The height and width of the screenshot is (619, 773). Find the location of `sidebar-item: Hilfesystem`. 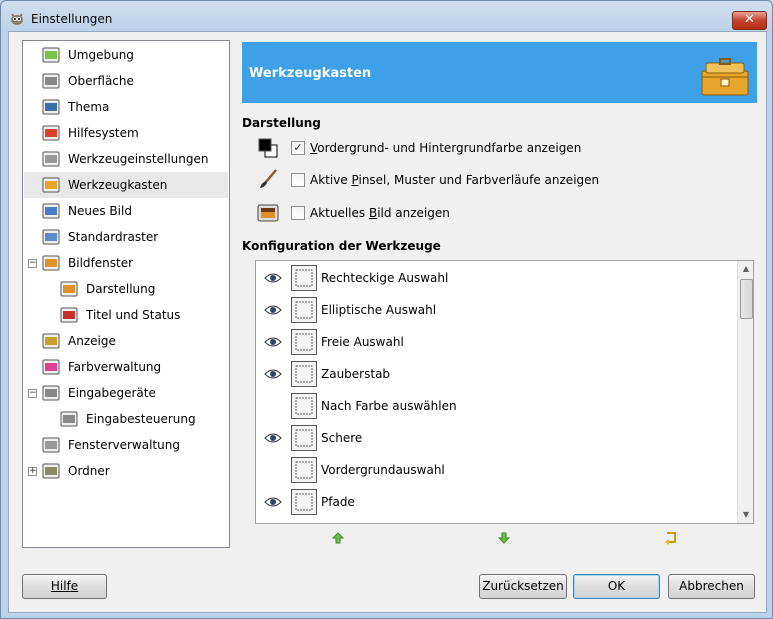

sidebar-item: Hilfesystem is located at coordinates (126, 133).